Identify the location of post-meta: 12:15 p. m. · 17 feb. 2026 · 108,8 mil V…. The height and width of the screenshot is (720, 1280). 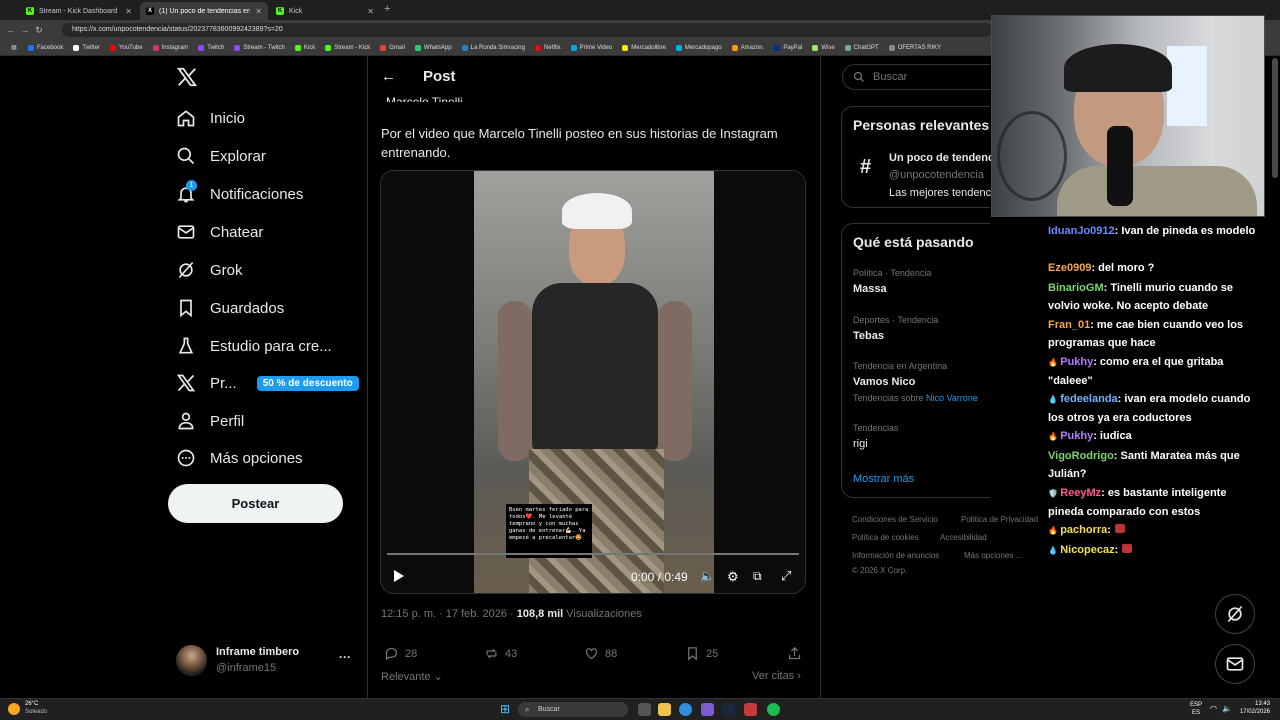
(511, 614).